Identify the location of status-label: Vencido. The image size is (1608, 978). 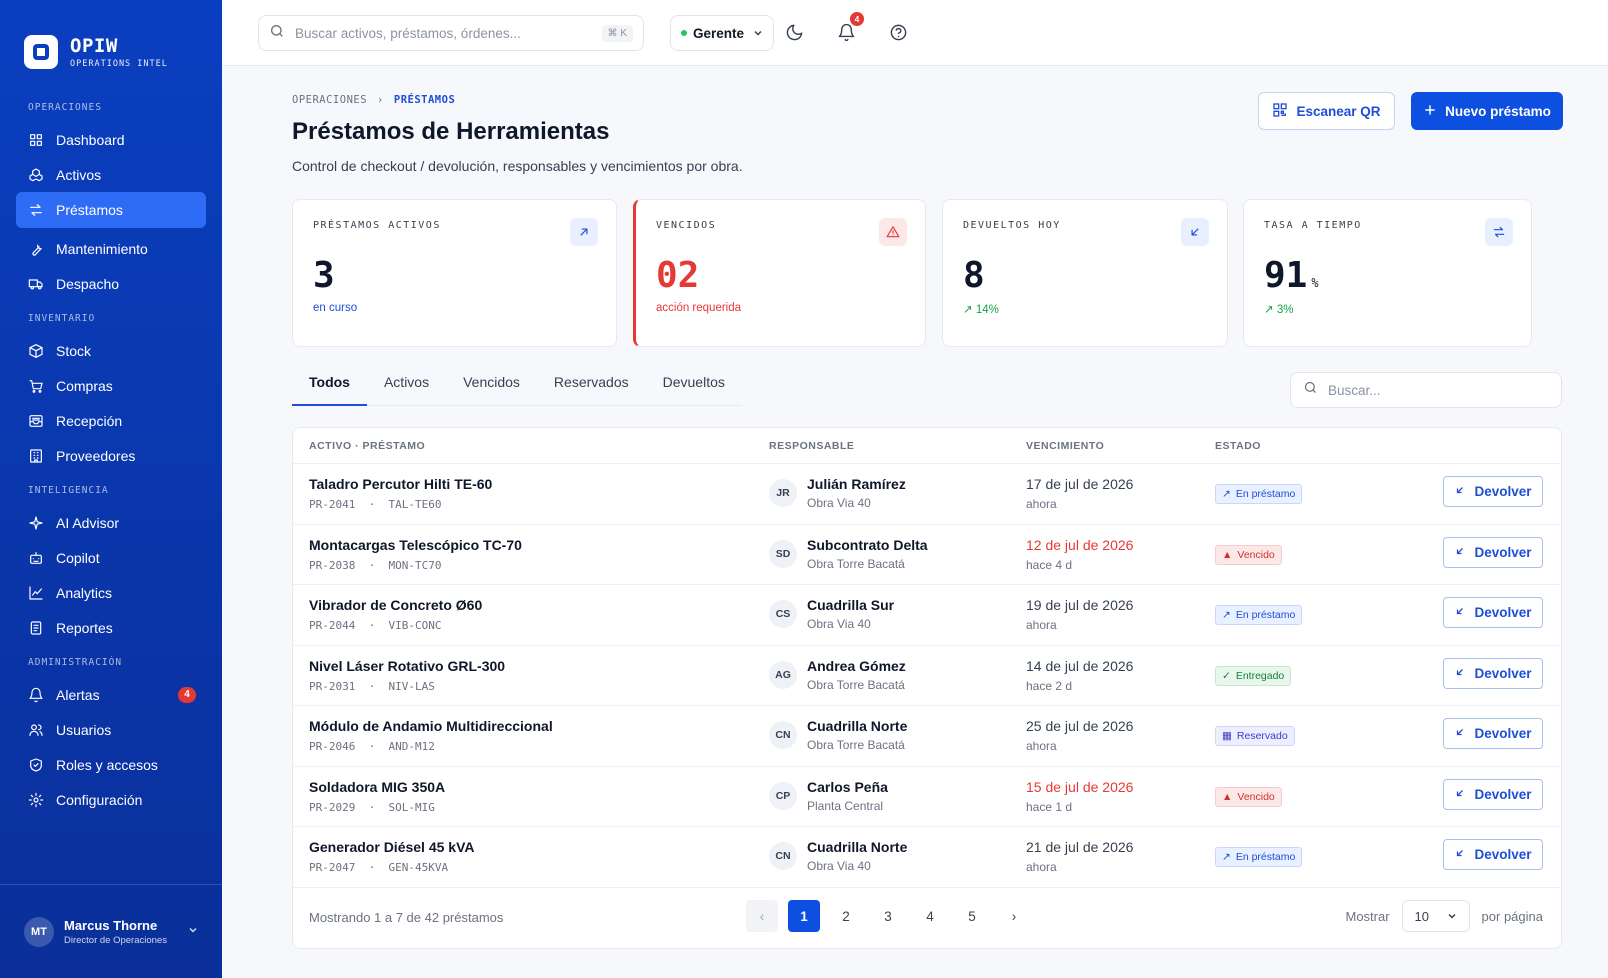
(1256, 796).